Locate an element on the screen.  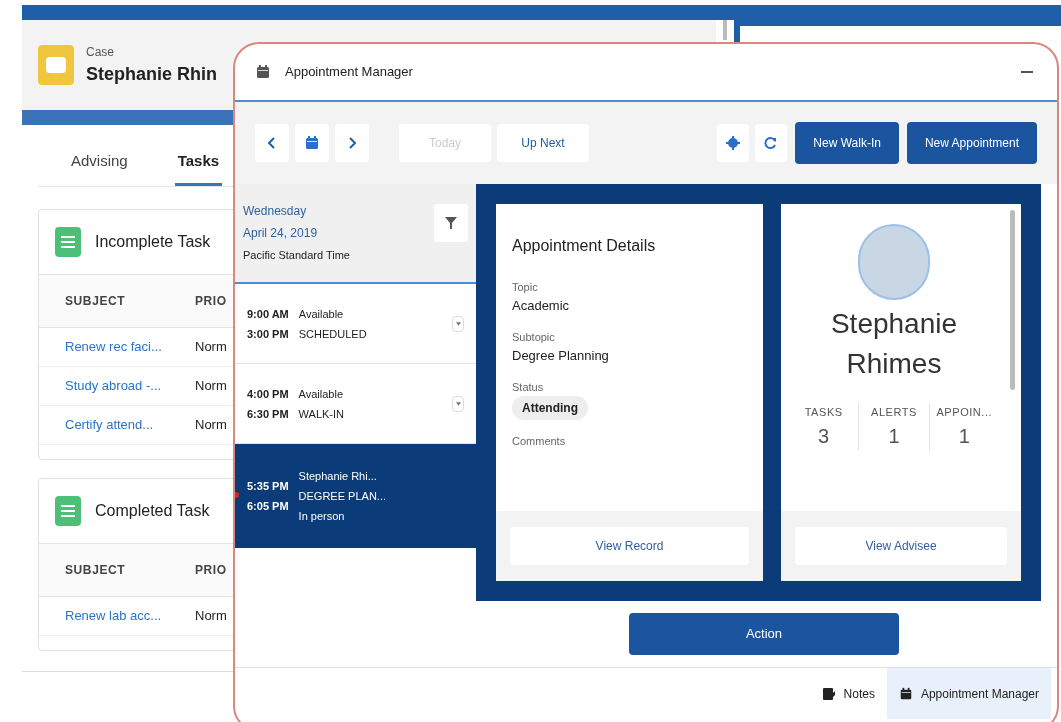
stat-label: ALERTS is located at coordinates (894, 412).